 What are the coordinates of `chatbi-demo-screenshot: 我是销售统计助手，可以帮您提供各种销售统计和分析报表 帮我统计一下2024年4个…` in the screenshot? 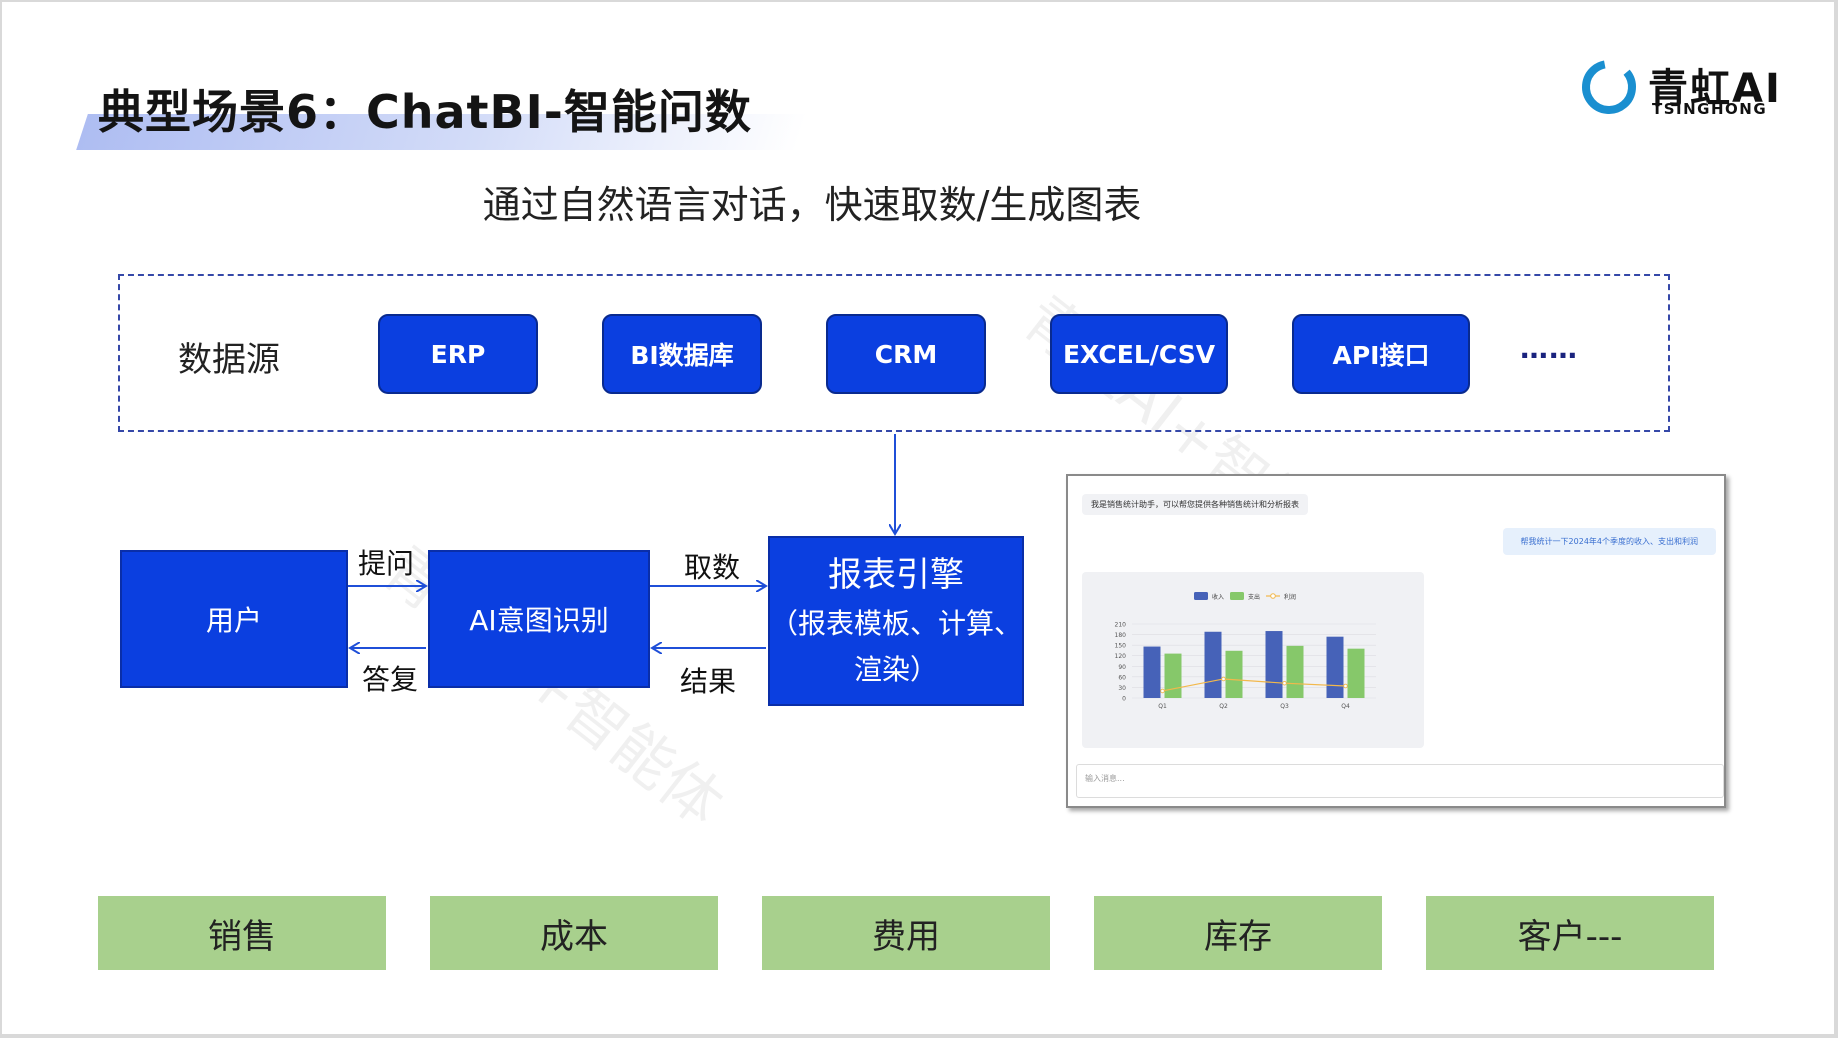 It's located at (1396, 641).